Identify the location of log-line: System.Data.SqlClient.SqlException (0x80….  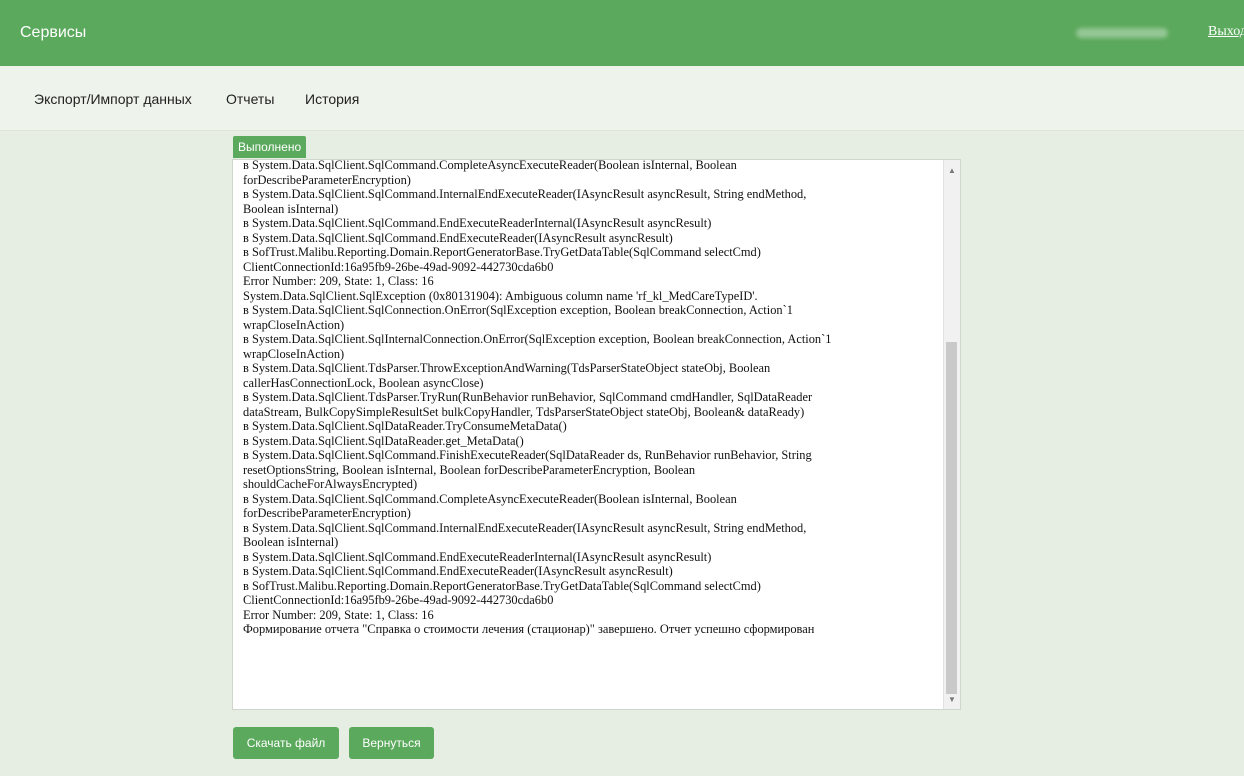
(500, 295).